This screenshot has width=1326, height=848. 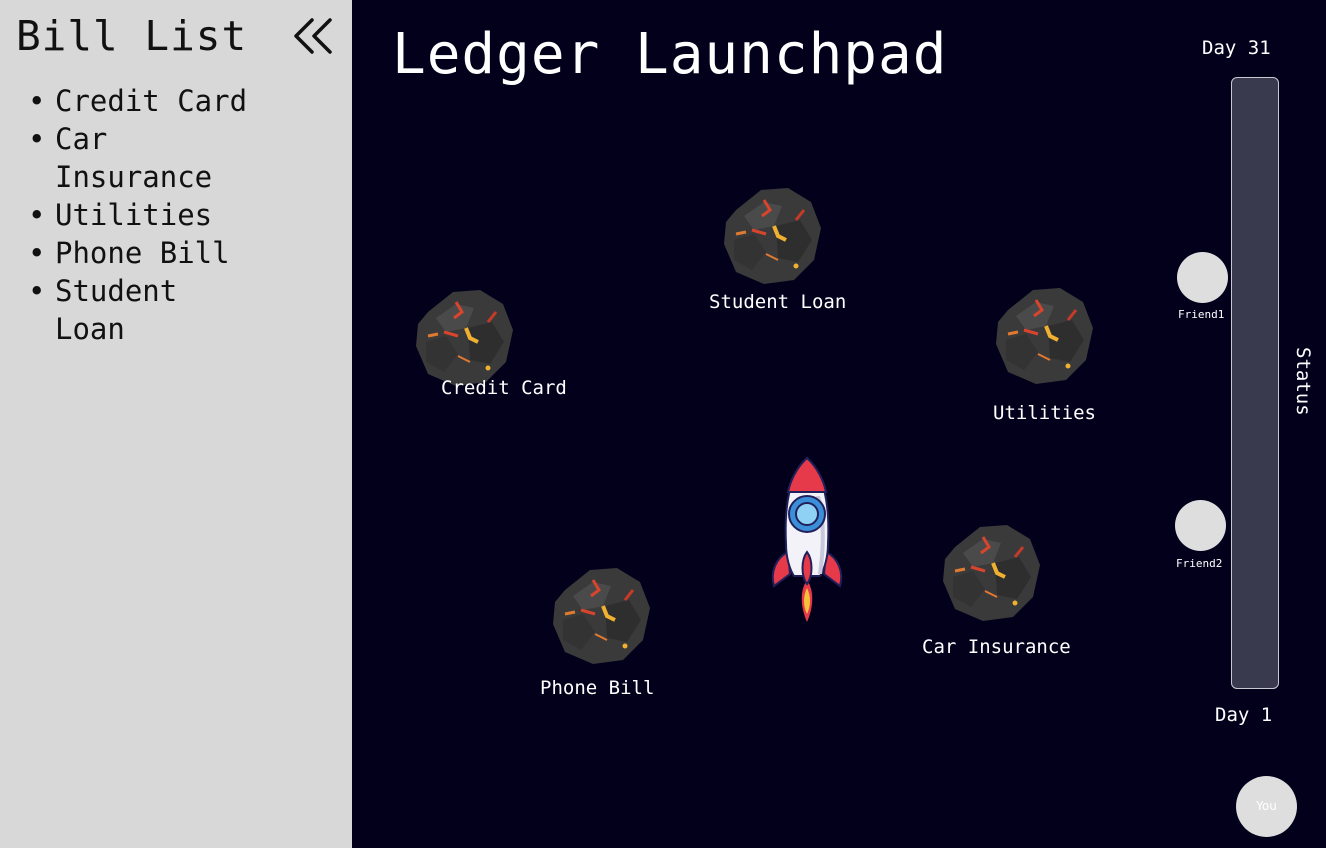 I want to click on asteroid-label-student-loan: Student Loan, so click(x=777, y=302).